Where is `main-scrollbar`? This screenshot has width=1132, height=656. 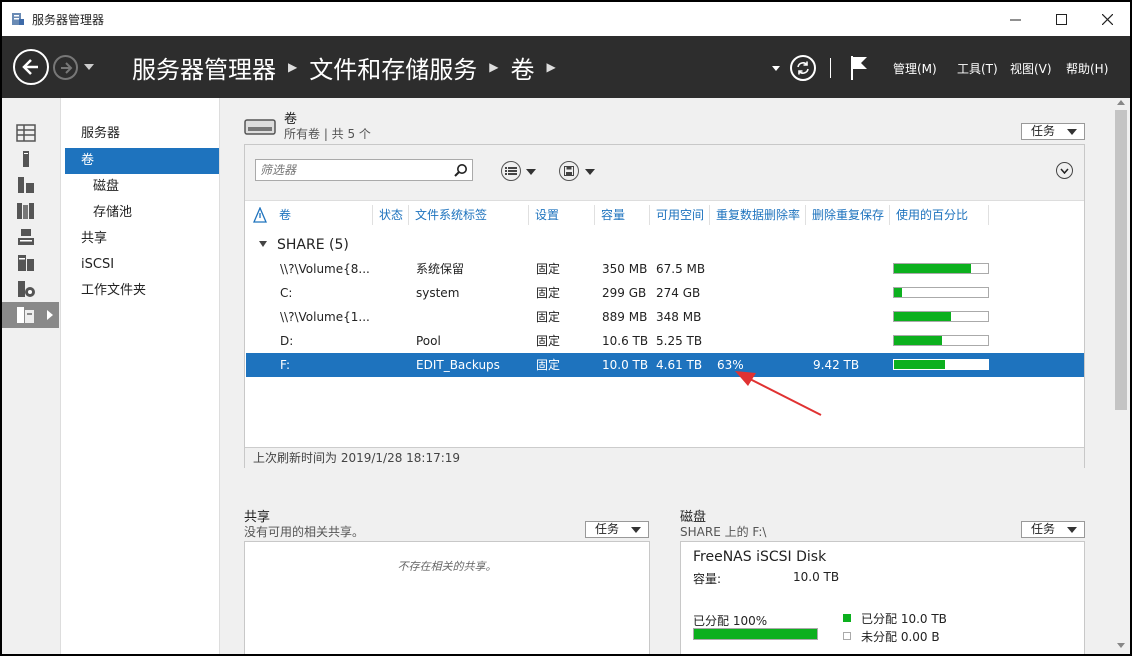
main-scrollbar is located at coordinates (1121, 376).